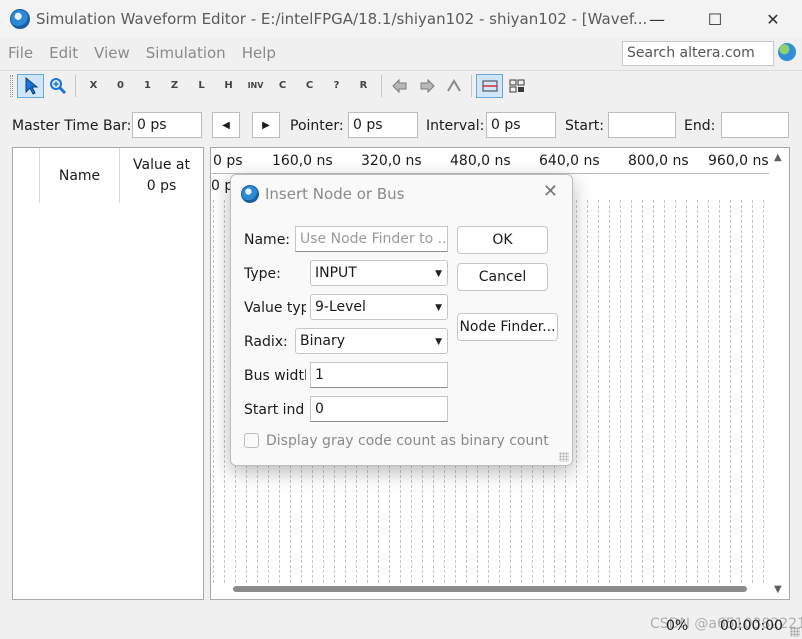 This screenshot has width=802, height=639. I want to click on zoom-icon, so click(57, 86).